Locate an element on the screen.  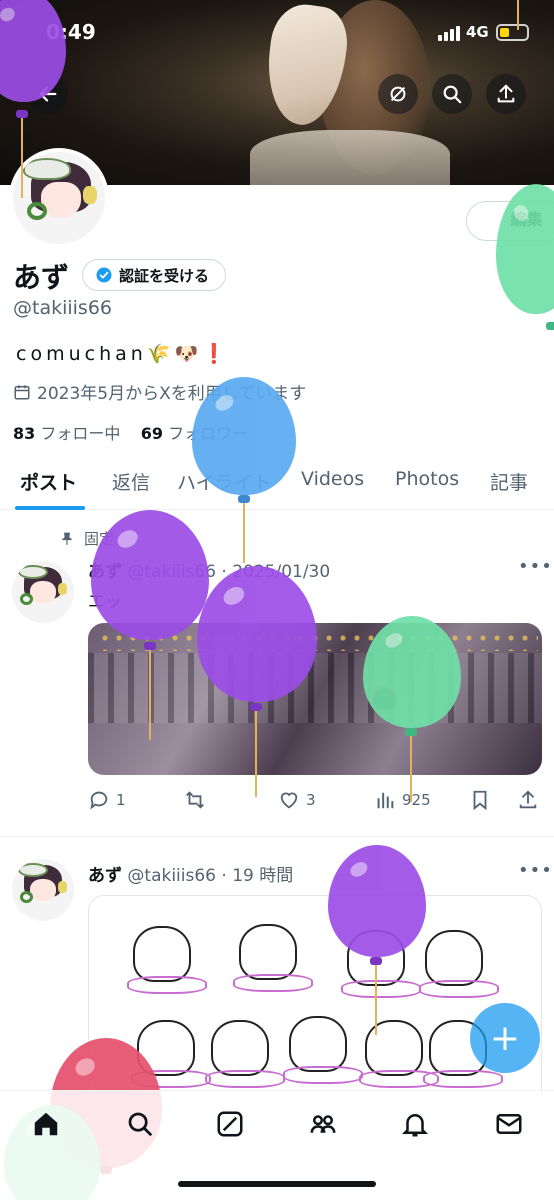
tab-posts: ポスト is located at coordinates (48, 481).